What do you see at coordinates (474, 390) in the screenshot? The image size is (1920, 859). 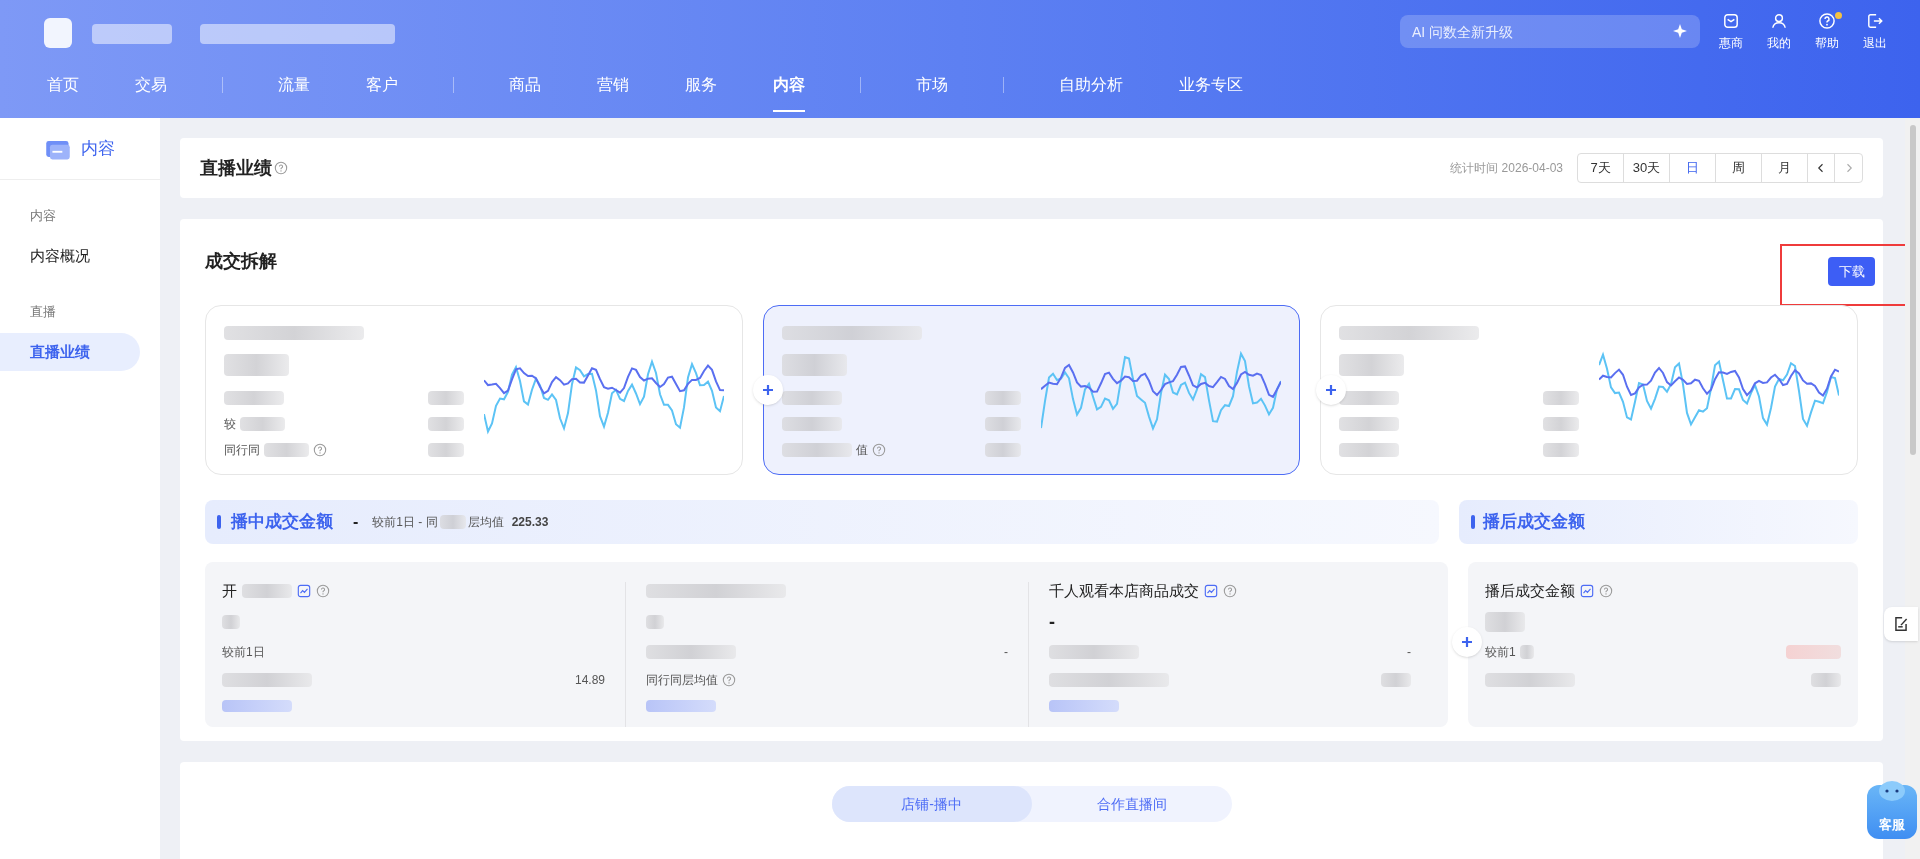 I see `metric-card: 较 同行同` at bounding box center [474, 390].